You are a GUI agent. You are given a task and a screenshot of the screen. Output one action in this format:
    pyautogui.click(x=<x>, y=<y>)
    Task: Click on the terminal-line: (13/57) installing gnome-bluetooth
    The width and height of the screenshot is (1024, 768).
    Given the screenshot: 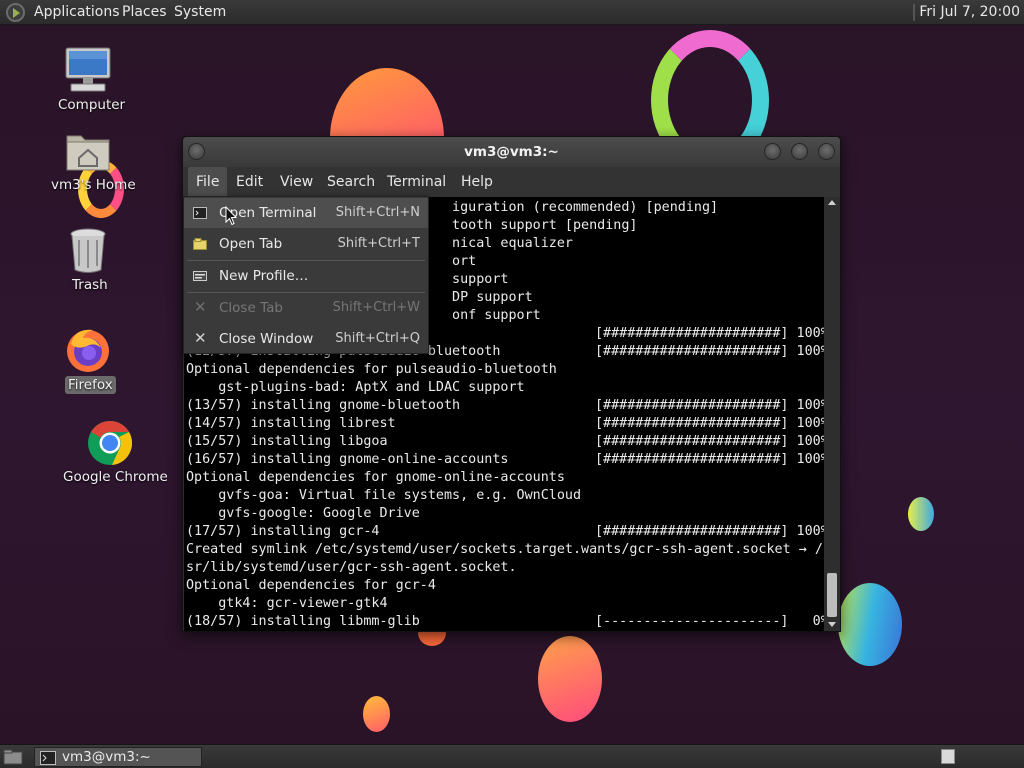 What is the action you would take?
    pyautogui.click(x=323, y=405)
    